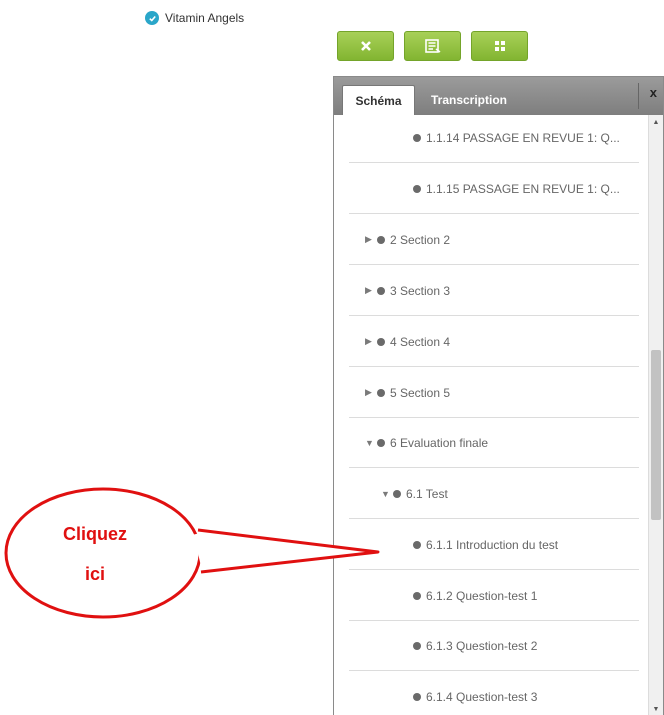  Describe the element at coordinates (494, 342) in the screenshot. I see `outline-item-section-4: ▶ 4 Section 4` at that location.